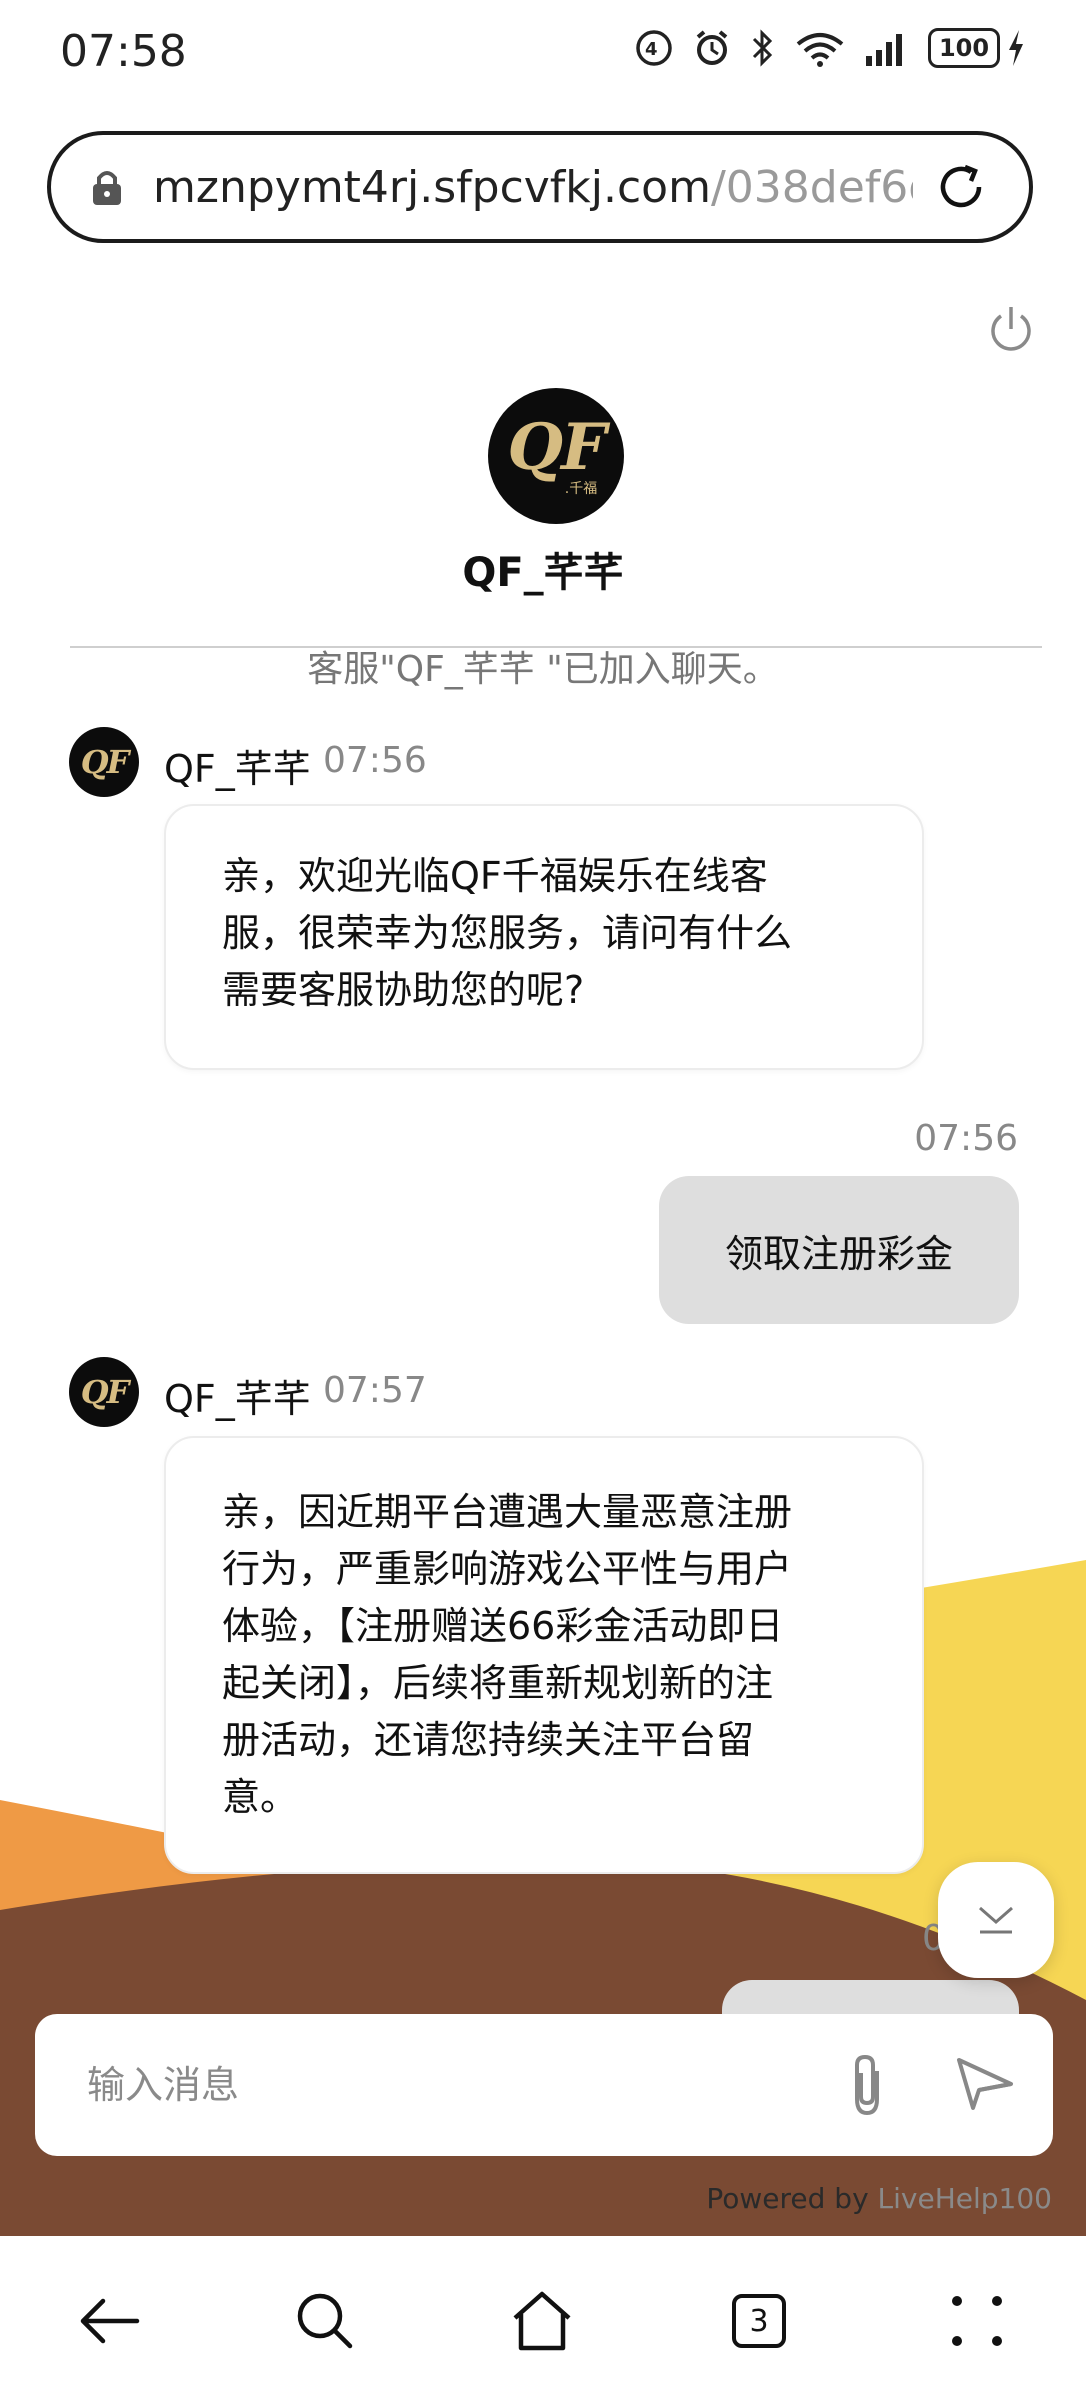 Image resolution: width=1086 pixels, height=2400 pixels. Describe the element at coordinates (507, 1512) in the screenshot. I see `message-line: 亲，因近期平台遭遇大量恶意注册` at that location.